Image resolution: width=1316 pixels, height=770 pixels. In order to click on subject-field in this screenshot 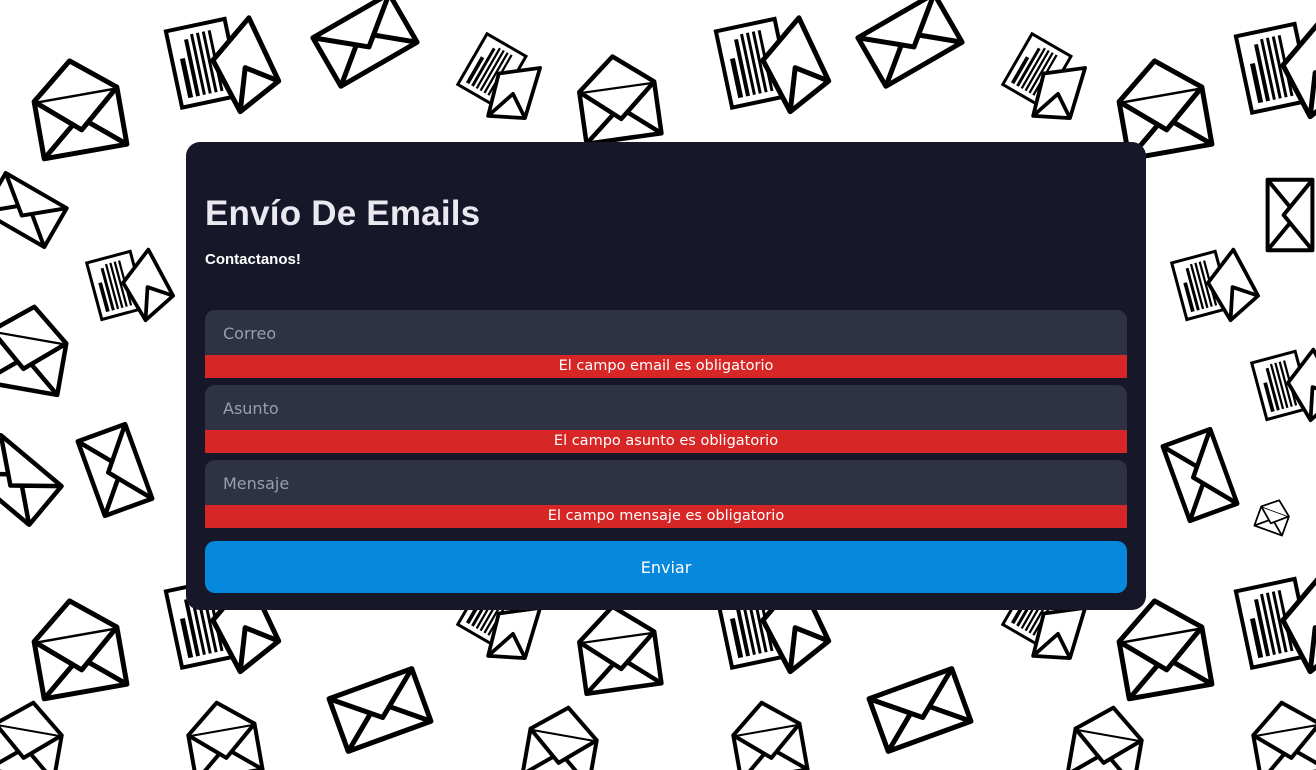, I will do `click(666, 408)`.